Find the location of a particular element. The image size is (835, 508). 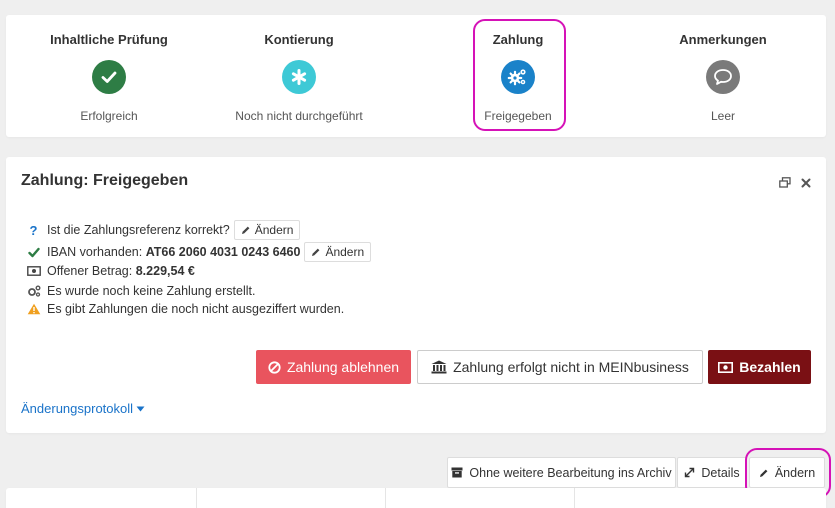

reject-payment-button: Zahlung ablehnen is located at coordinates (333, 367).